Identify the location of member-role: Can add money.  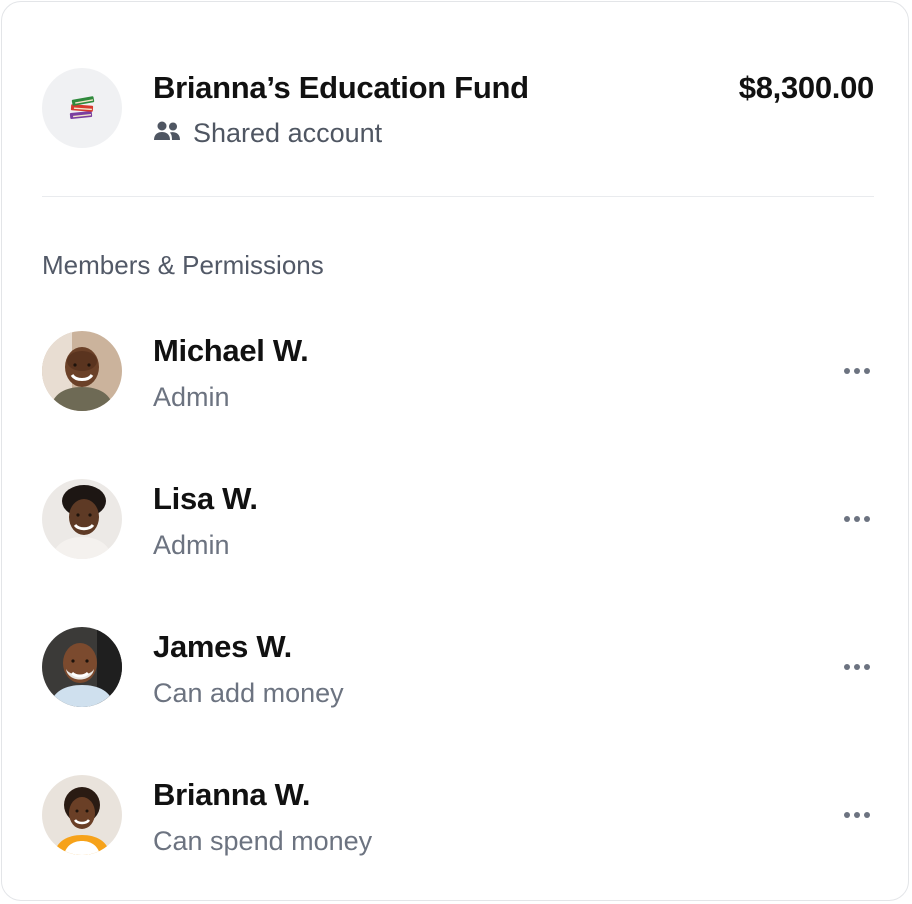
(248, 693).